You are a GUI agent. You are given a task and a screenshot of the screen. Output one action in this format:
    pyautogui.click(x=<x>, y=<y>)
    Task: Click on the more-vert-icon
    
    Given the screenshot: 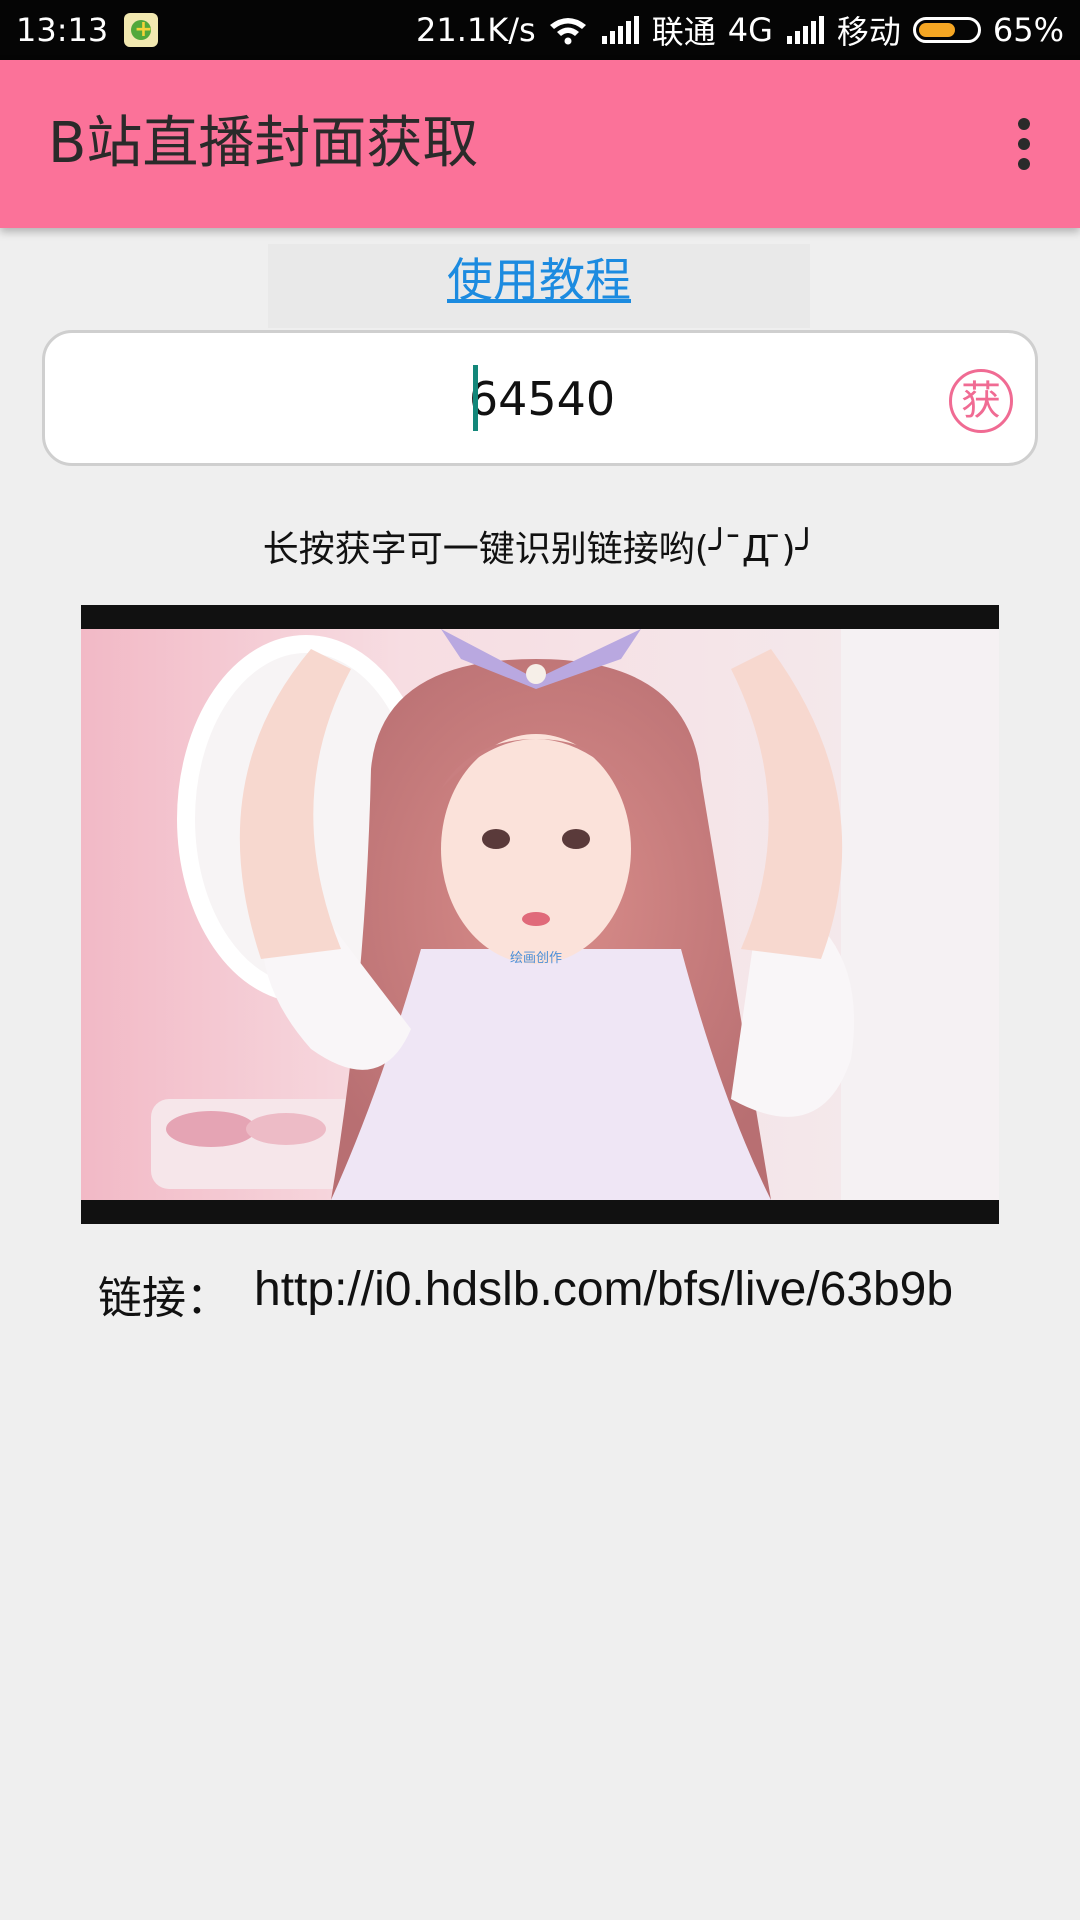 What is the action you would take?
    pyautogui.click(x=1024, y=144)
    